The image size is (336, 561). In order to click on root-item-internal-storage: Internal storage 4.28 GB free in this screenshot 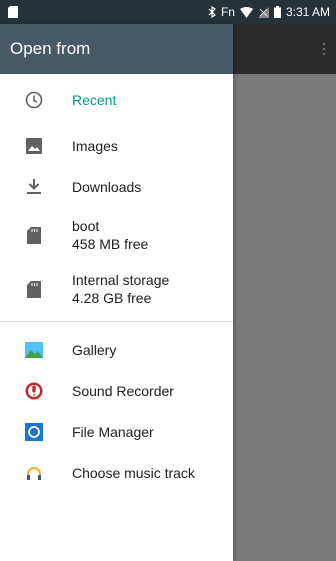, I will do `click(116, 289)`.